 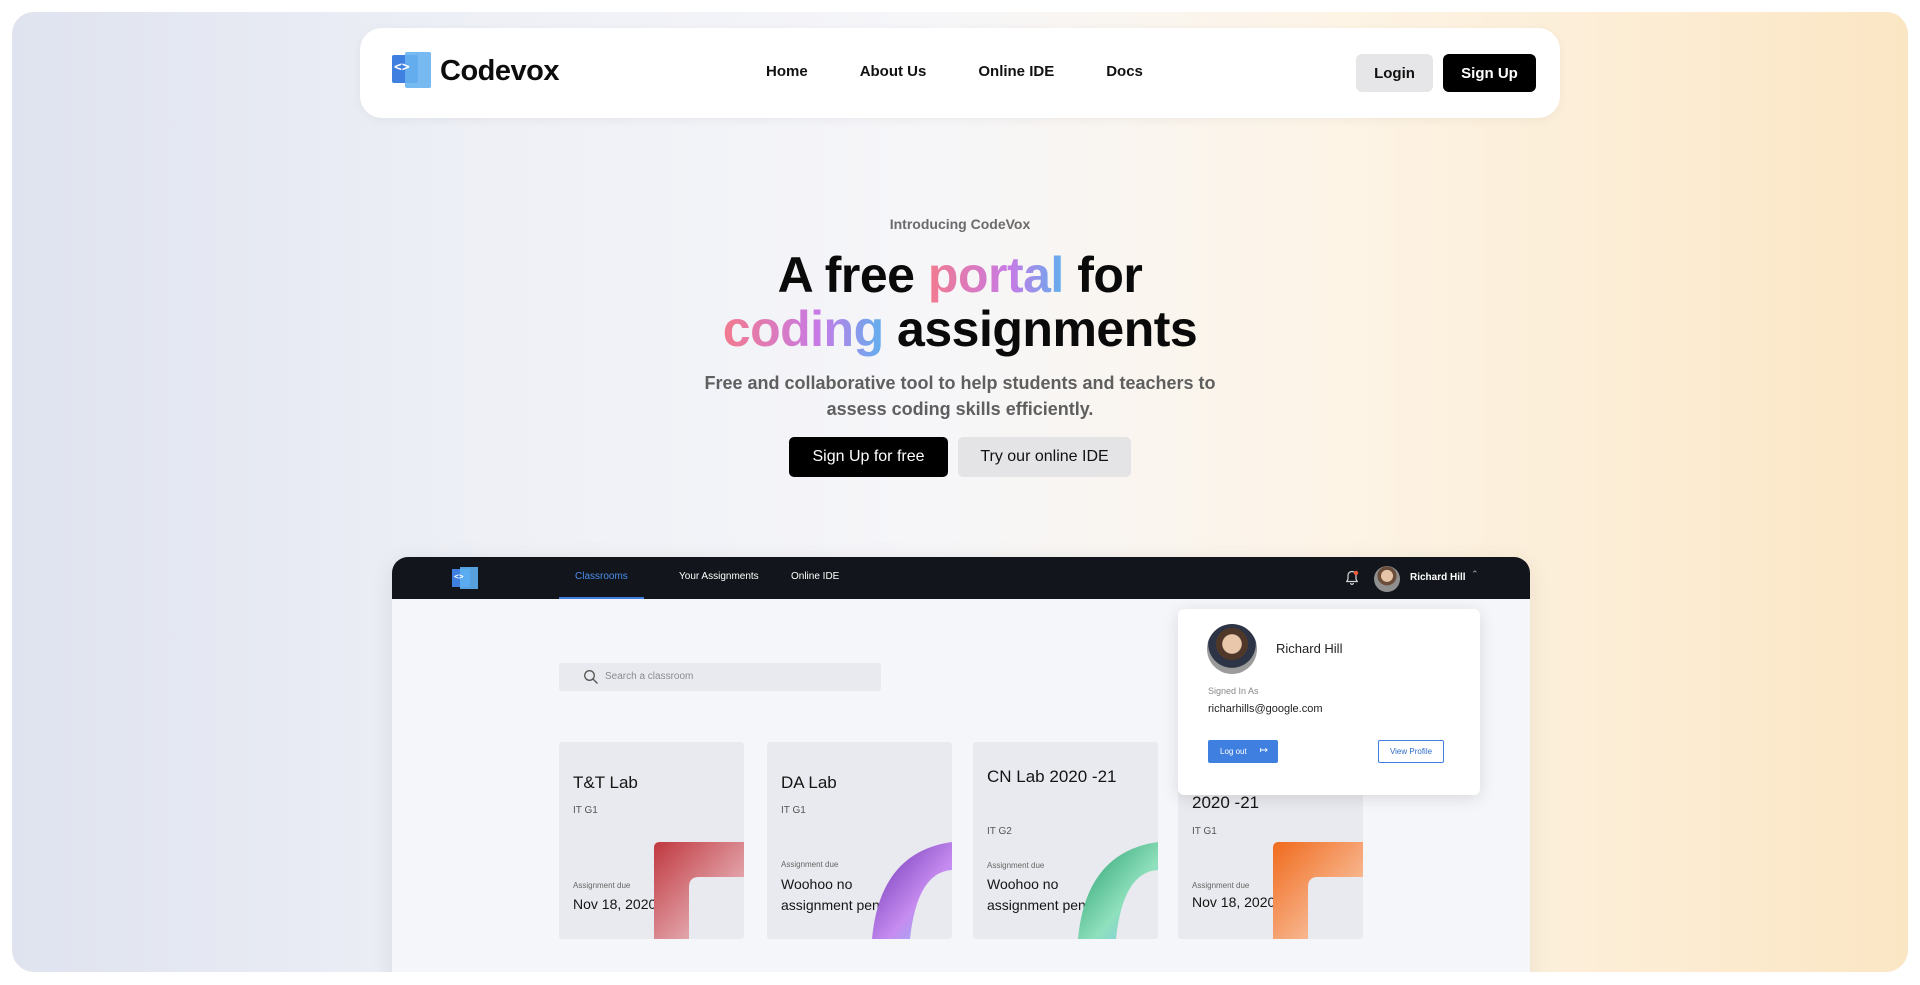 What do you see at coordinates (846, 275) in the screenshot?
I see `headline-text: A free` at bounding box center [846, 275].